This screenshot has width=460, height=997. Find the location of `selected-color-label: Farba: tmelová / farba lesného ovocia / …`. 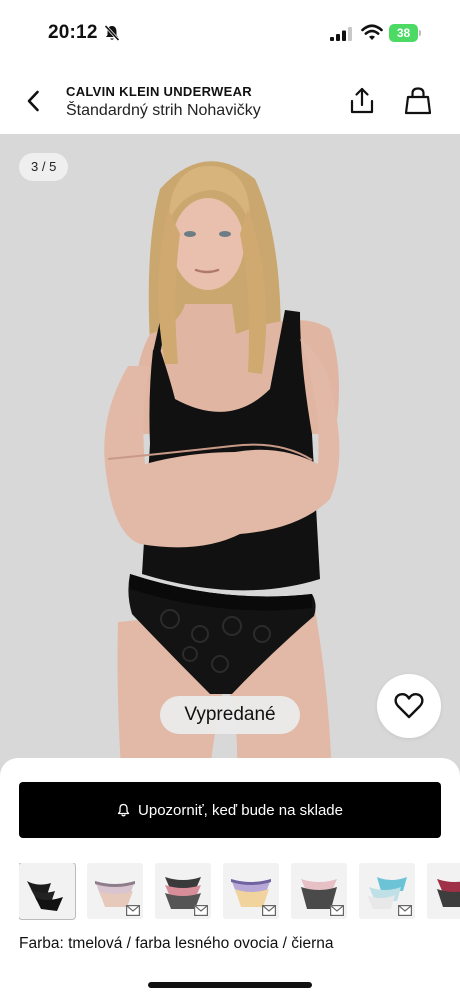

selected-color-label: Farba: tmelová / farba lesného ovocia / … is located at coordinates (176, 943).